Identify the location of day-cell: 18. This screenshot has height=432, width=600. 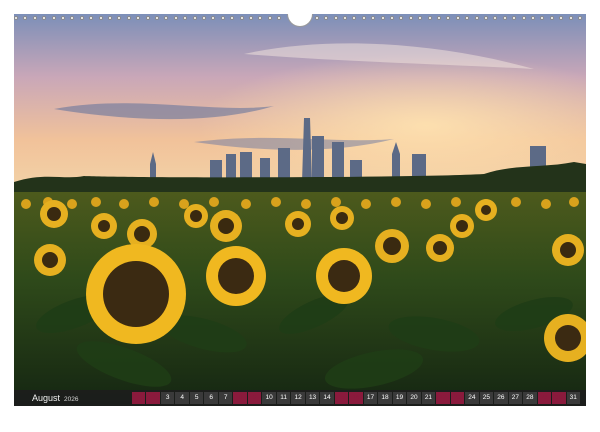
(385, 398).